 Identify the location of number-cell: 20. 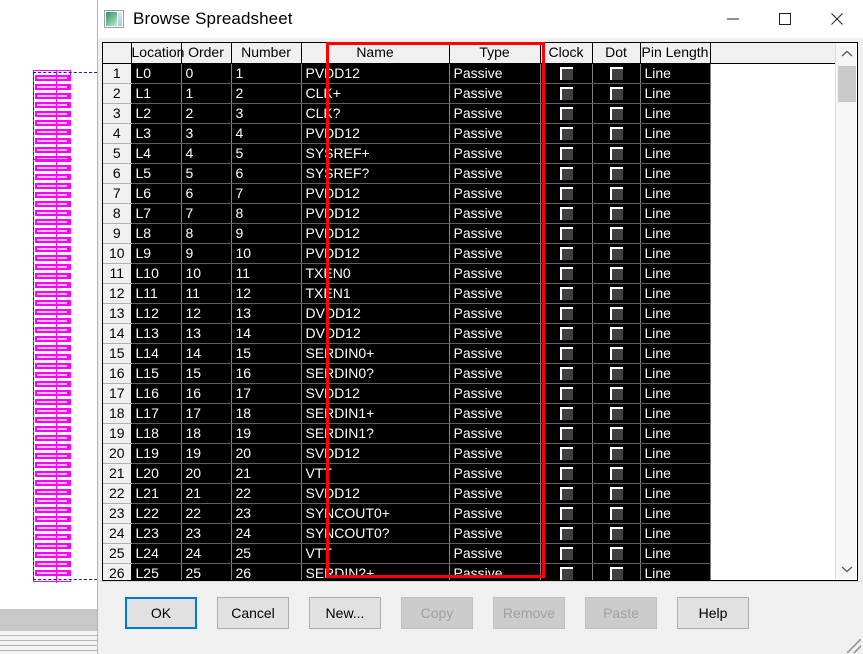
(266, 453).